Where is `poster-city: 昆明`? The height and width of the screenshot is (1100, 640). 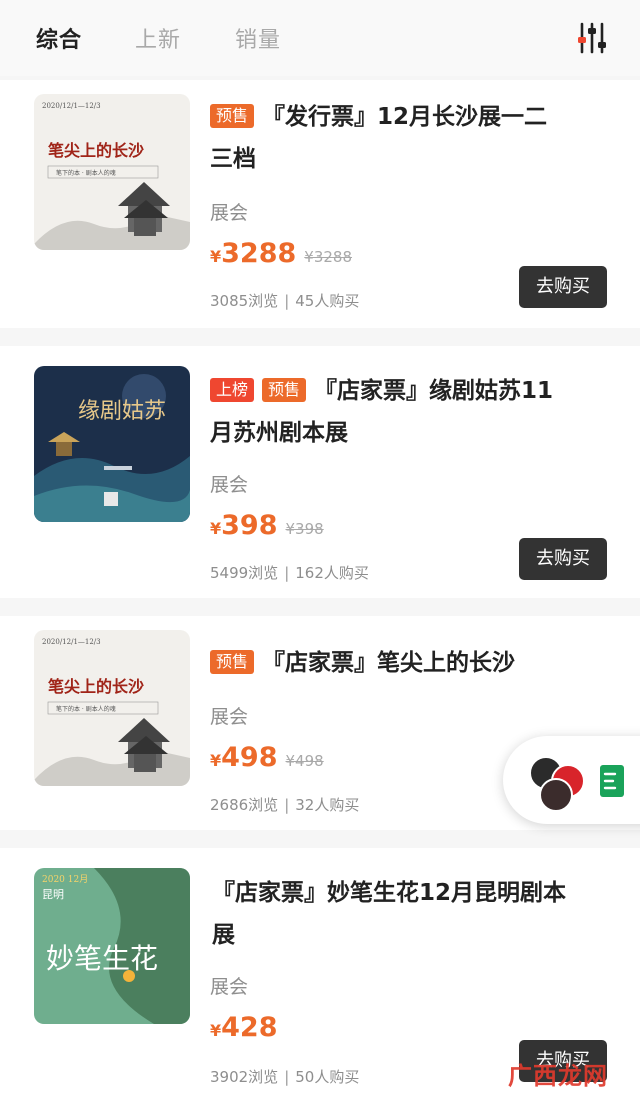
poster-city: 昆明 is located at coordinates (53, 894).